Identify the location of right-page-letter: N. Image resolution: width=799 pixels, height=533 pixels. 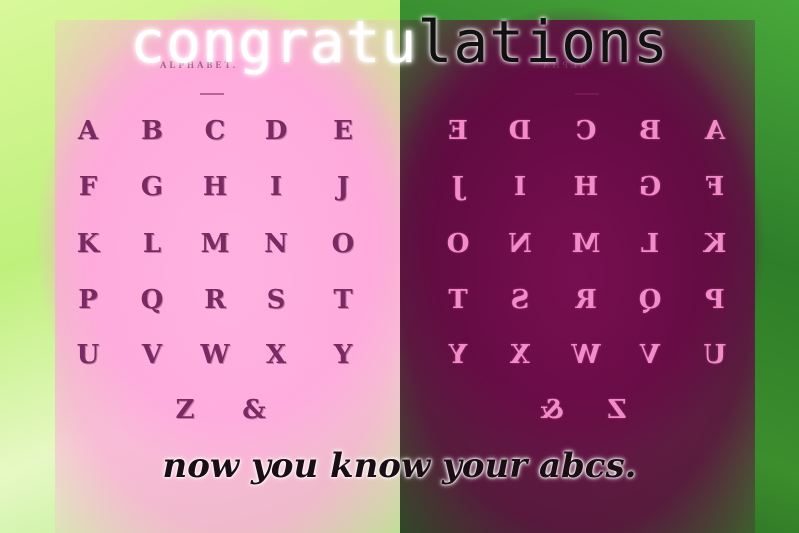
(520, 244).